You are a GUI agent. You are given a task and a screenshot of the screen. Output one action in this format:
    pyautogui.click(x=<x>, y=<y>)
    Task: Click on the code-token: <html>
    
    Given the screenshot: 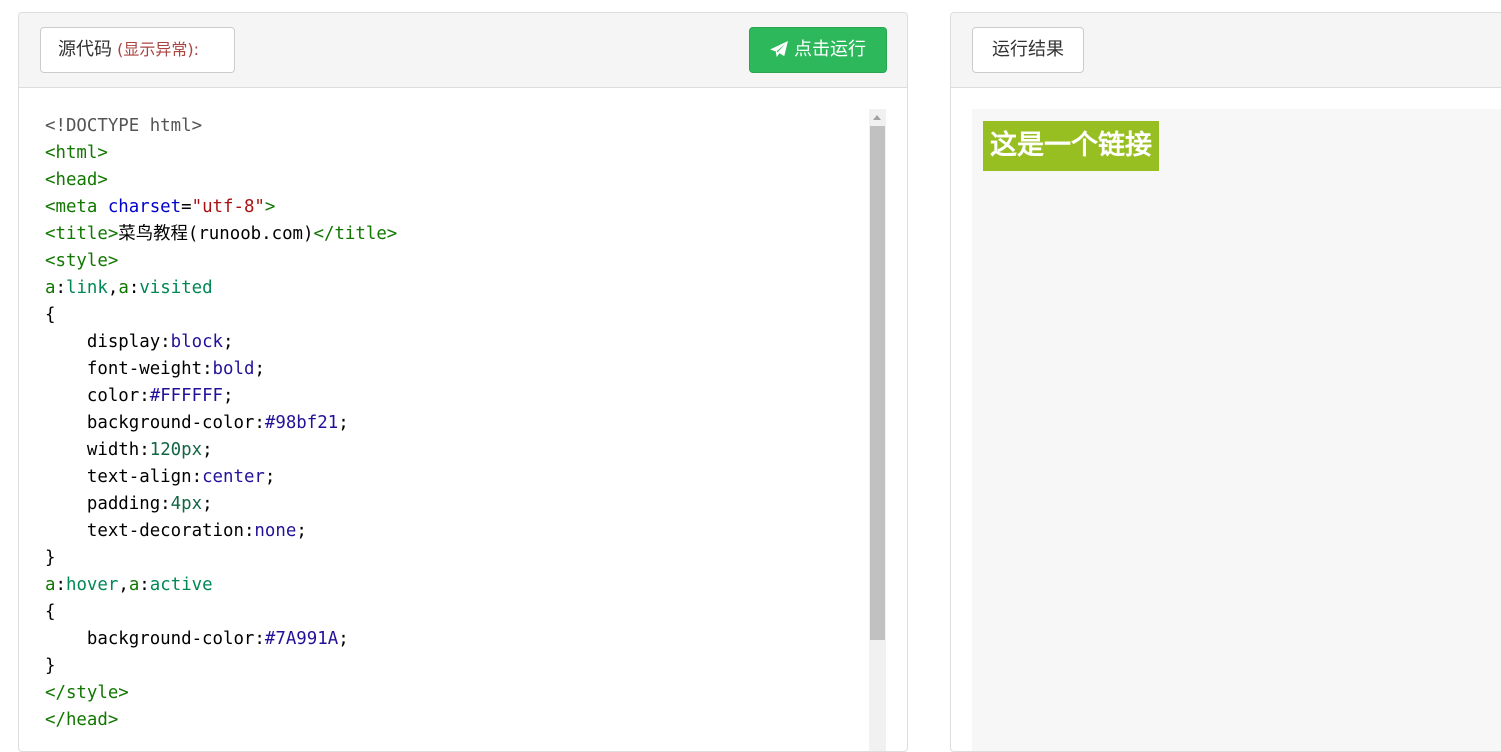 What is the action you would take?
    pyautogui.click(x=76, y=153)
    